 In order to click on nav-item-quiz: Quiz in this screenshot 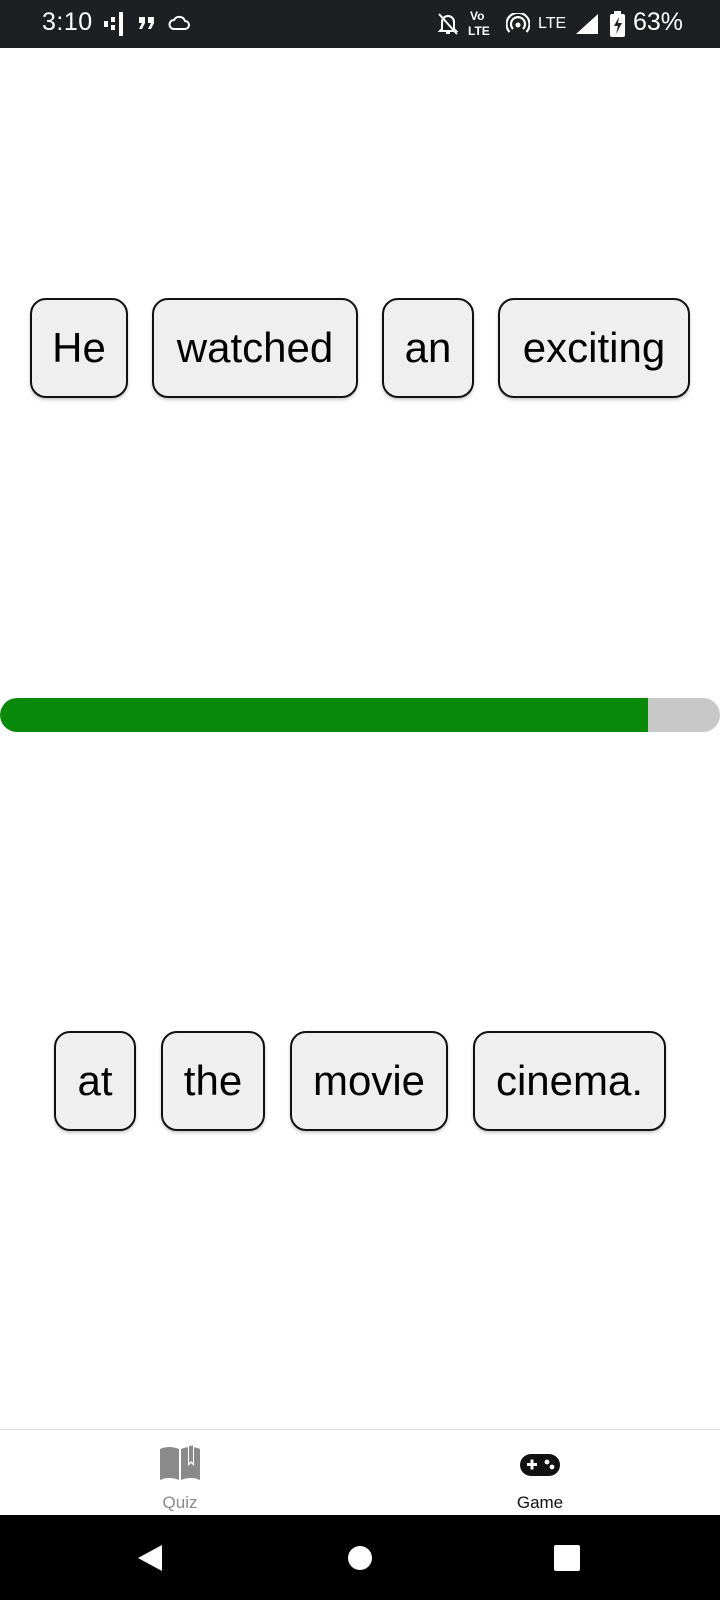, I will do `click(180, 1473)`.